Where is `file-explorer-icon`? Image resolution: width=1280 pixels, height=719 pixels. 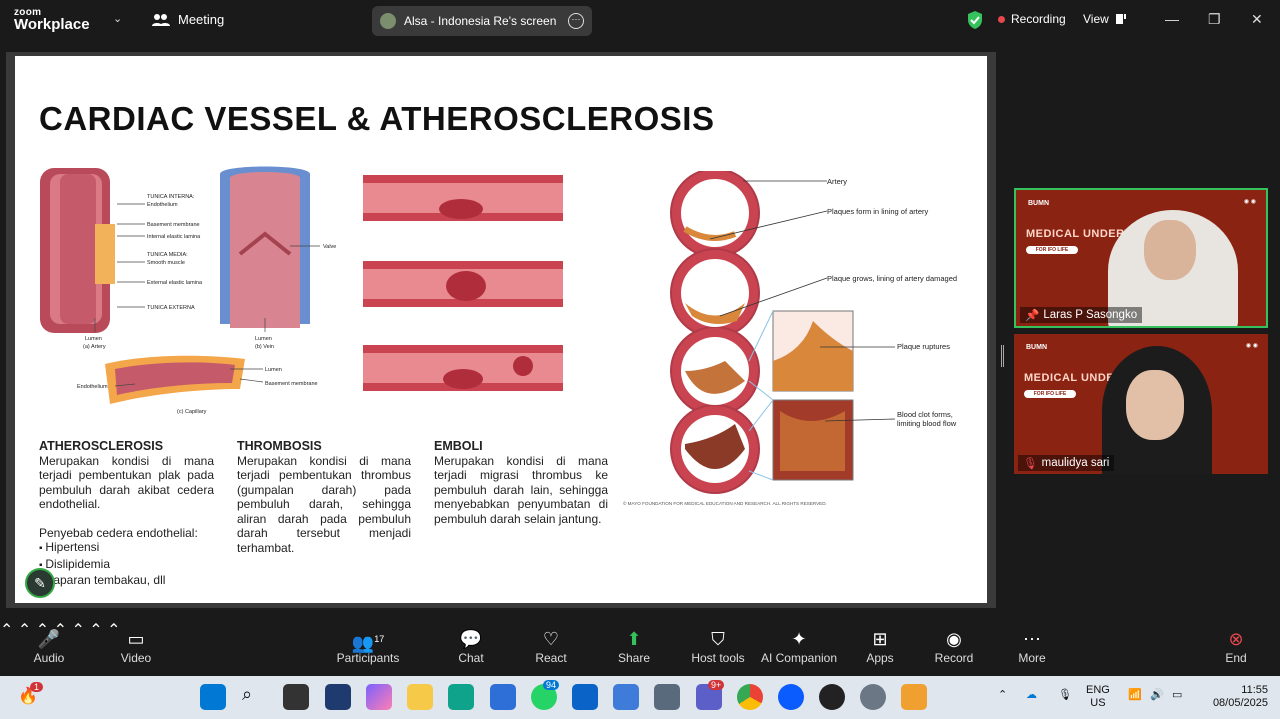
file-explorer-icon is located at coordinates (420, 697).